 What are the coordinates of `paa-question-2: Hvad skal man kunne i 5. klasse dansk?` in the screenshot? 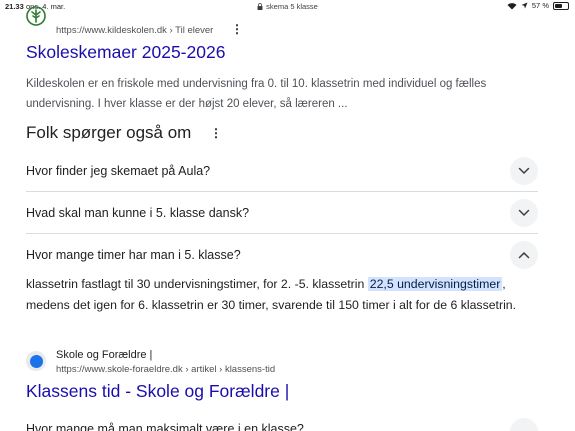 It's located at (282, 213).